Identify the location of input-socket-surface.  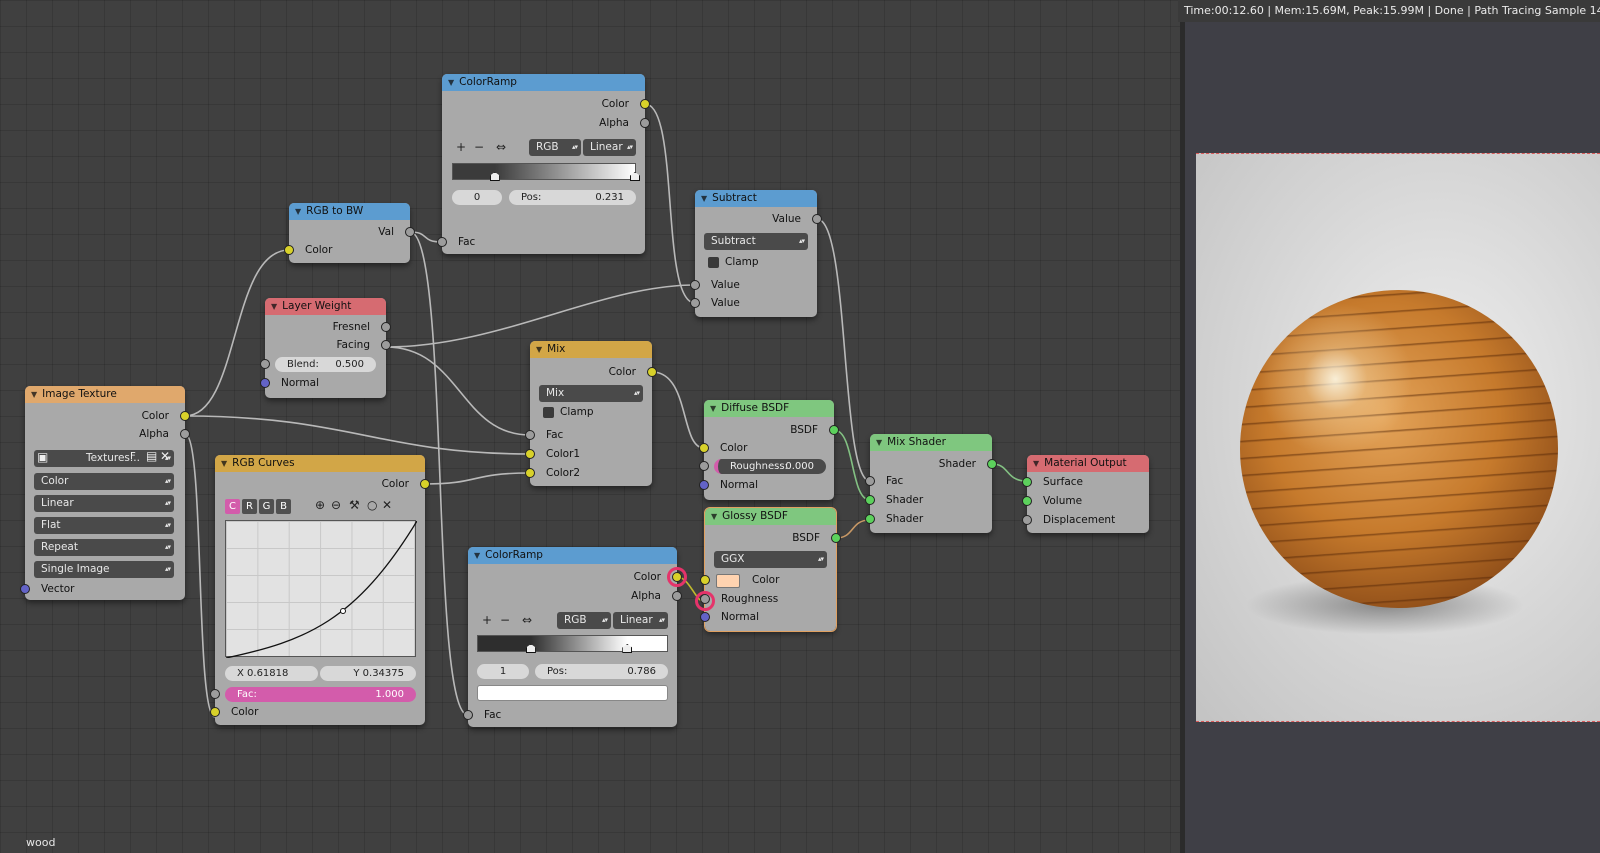
(1027, 482).